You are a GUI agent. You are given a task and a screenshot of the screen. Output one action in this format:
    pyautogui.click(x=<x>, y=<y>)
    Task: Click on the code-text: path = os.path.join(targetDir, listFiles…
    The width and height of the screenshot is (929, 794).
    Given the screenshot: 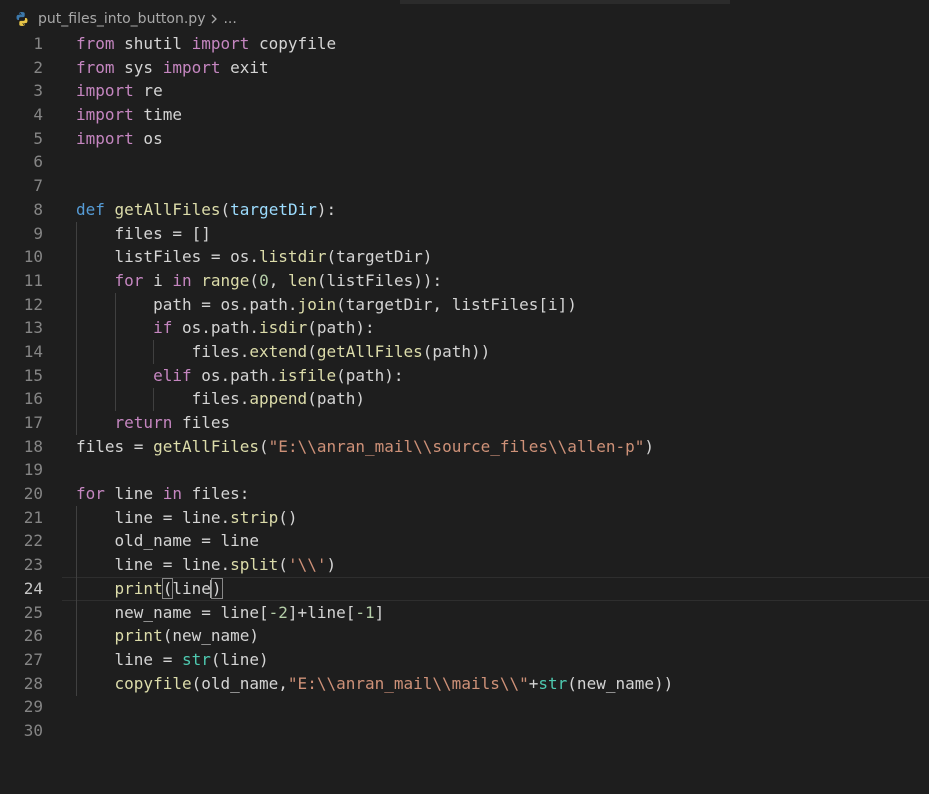 What is the action you would take?
    pyautogui.click(x=326, y=305)
    